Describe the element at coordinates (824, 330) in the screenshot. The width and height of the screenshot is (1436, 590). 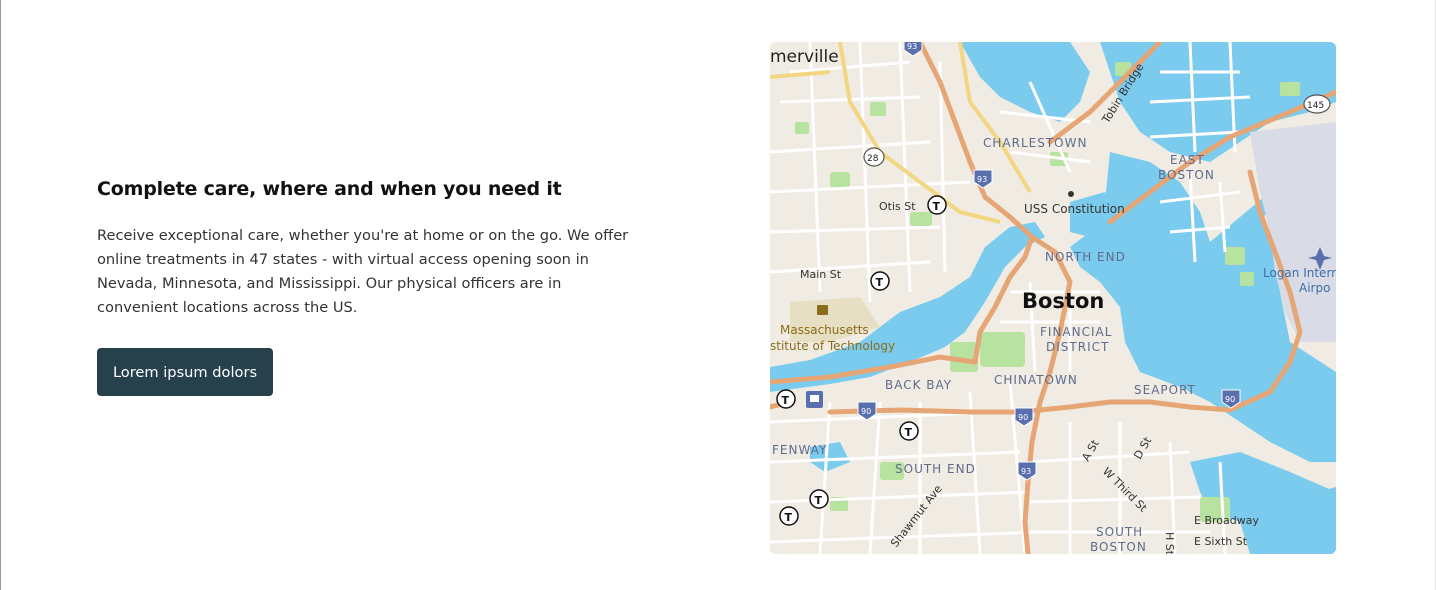
I see `label-mit-1: Massachusetts` at that location.